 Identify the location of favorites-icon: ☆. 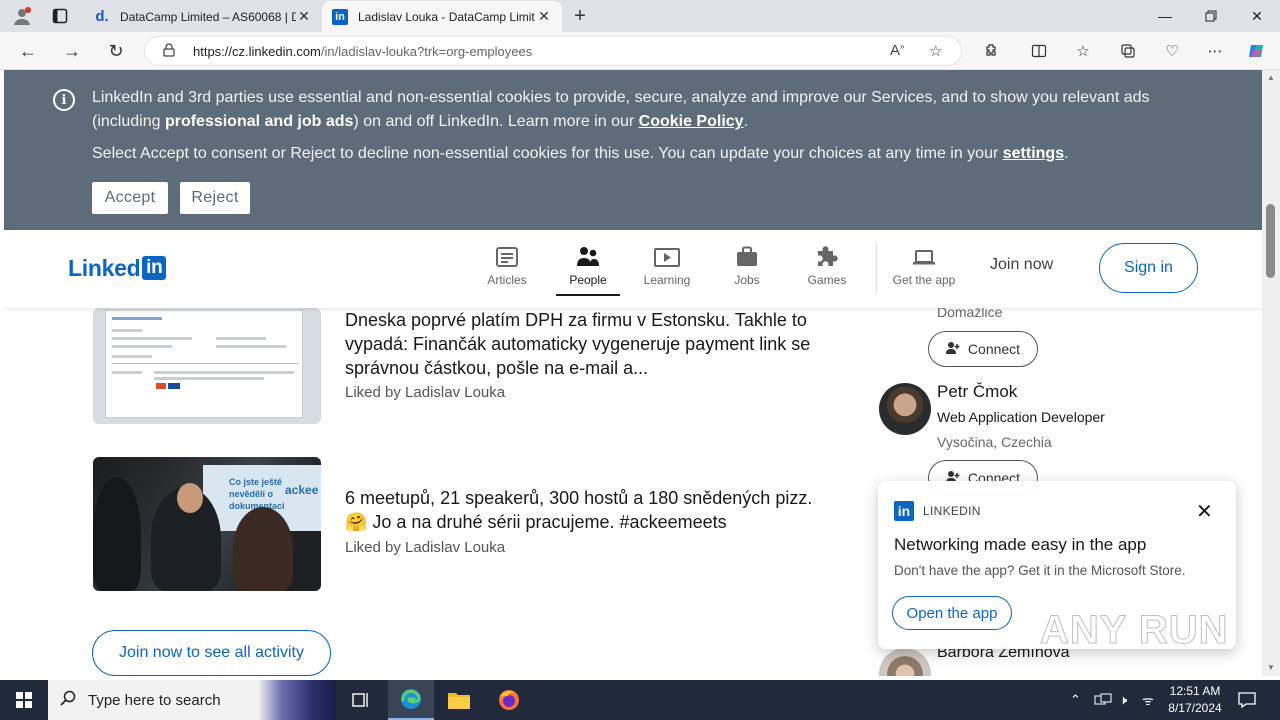
(1083, 51).